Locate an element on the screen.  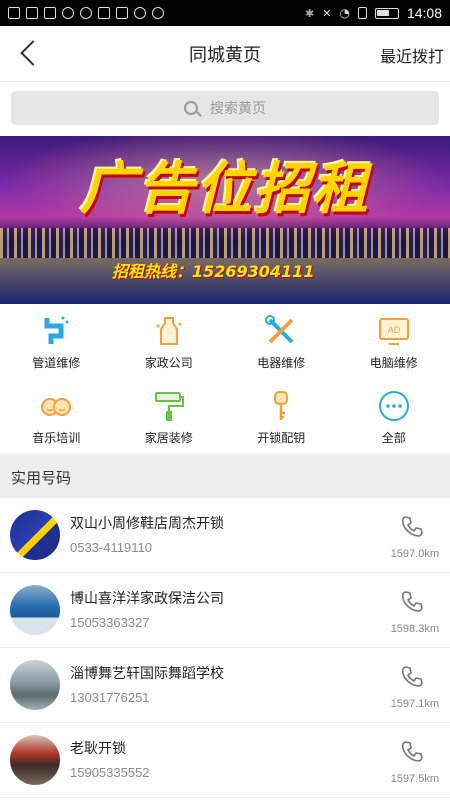
svg-text: AD is located at coordinates (393, 330).